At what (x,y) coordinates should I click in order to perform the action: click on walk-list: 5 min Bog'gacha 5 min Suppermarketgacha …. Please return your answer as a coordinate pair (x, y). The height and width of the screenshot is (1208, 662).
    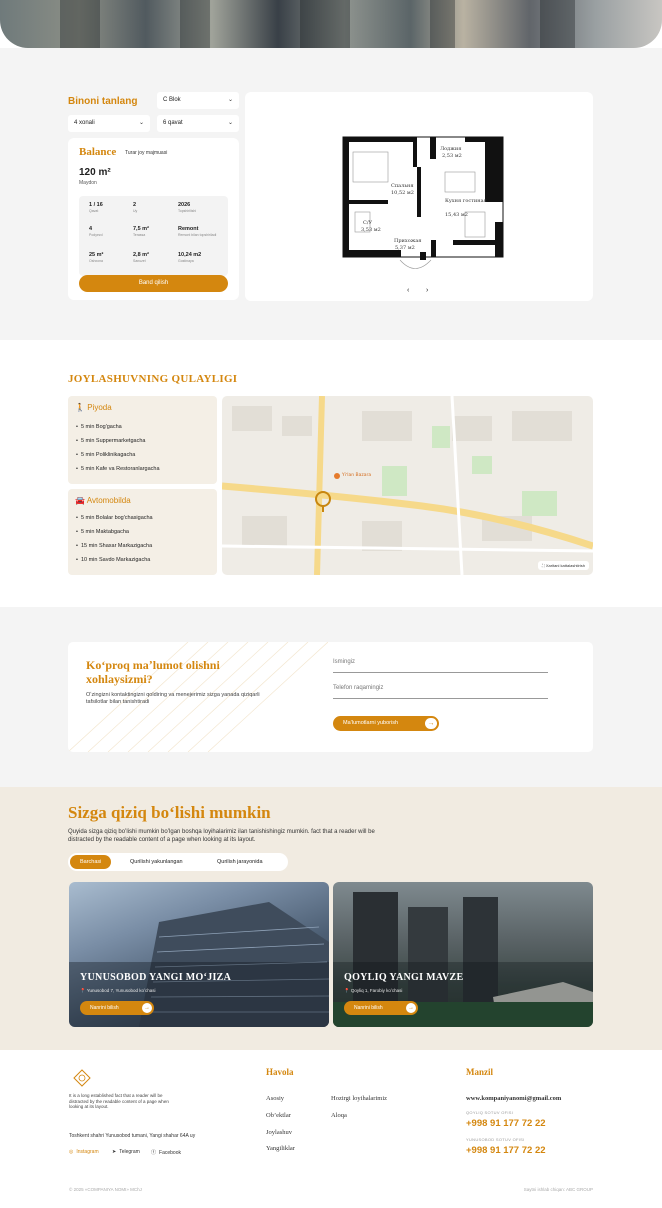
    Looking at the image, I should click on (118, 450).